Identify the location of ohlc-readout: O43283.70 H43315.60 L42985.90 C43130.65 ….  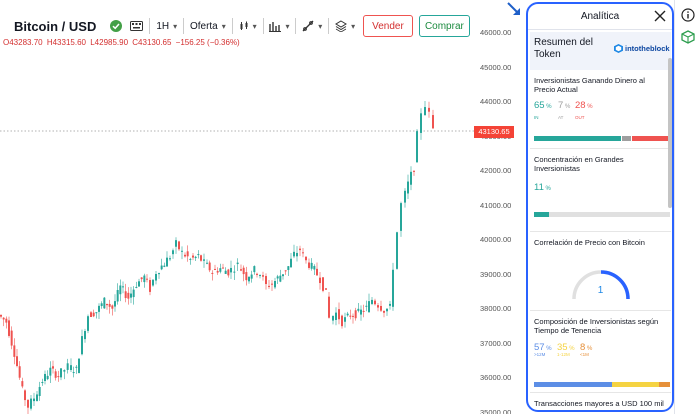
(122, 42).